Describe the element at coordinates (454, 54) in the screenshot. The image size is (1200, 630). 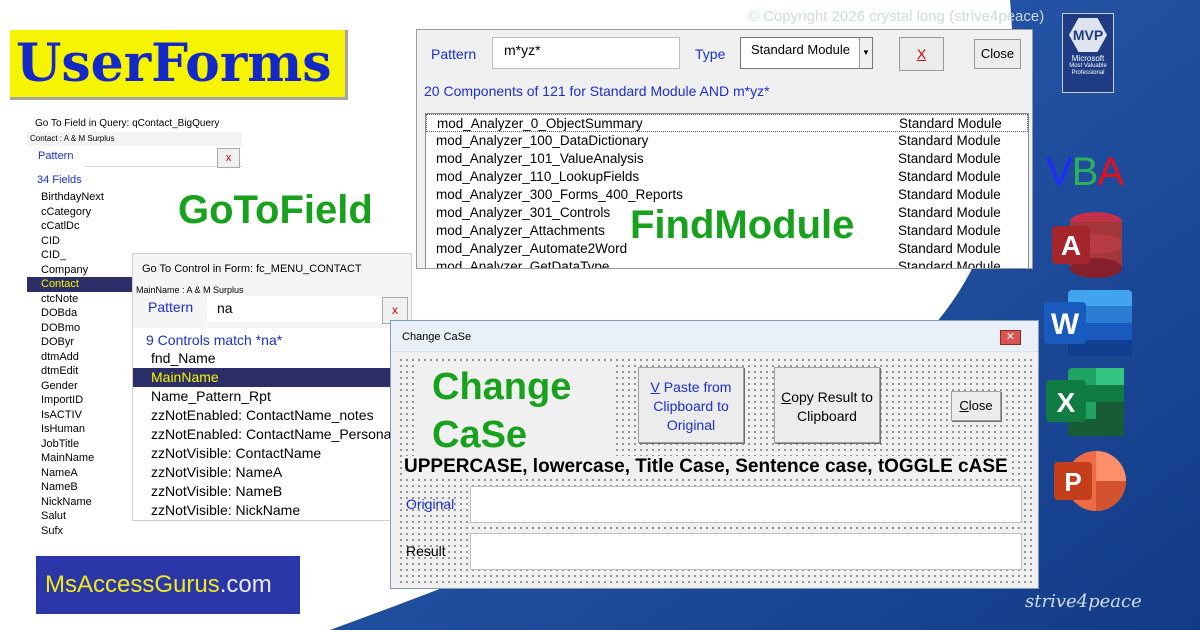
I see `find-module-pattern-label: Pattern` at that location.